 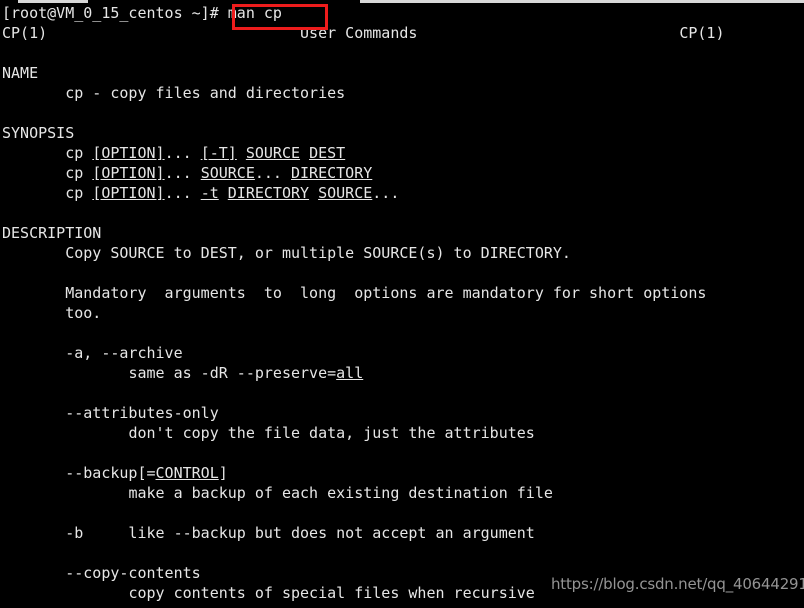 What do you see at coordinates (232, 373) in the screenshot?
I see `text-run: same as -dR --preserve=` at bounding box center [232, 373].